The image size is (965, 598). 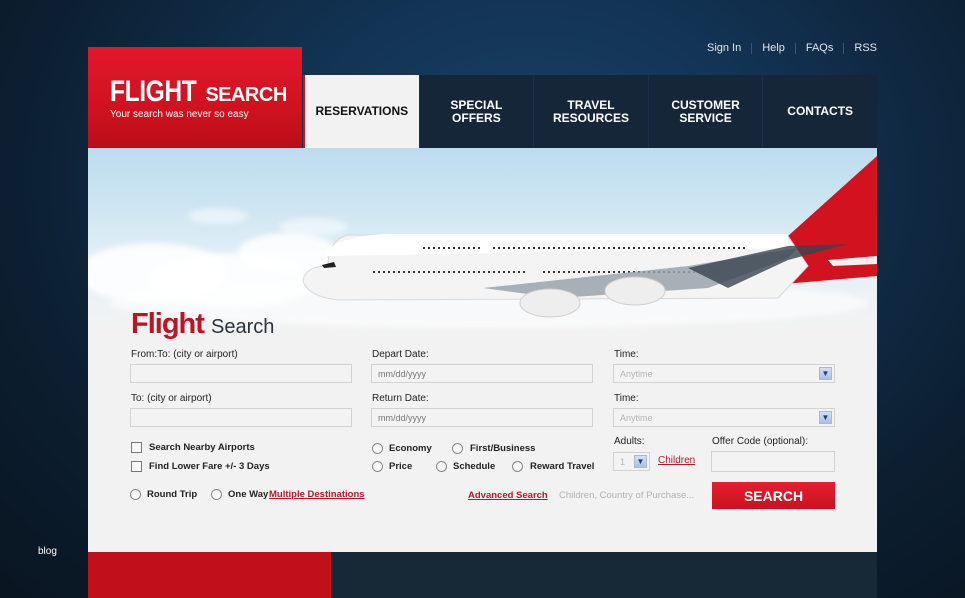 What do you see at coordinates (626, 354) in the screenshot?
I see `time1-label: Time:` at bounding box center [626, 354].